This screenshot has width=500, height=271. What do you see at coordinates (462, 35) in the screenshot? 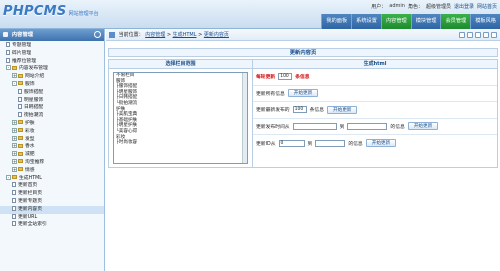
I see `back-icon` at bounding box center [462, 35].